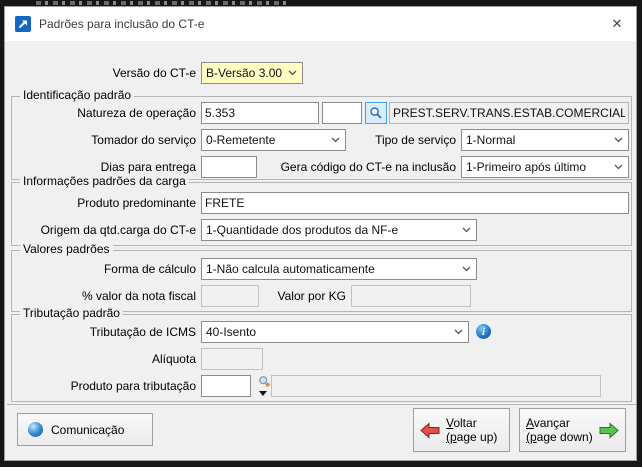 The image size is (642, 471). Describe the element at coordinates (173, 359) in the screenshot. I see `aliquota-label: Alíquota` at that location.